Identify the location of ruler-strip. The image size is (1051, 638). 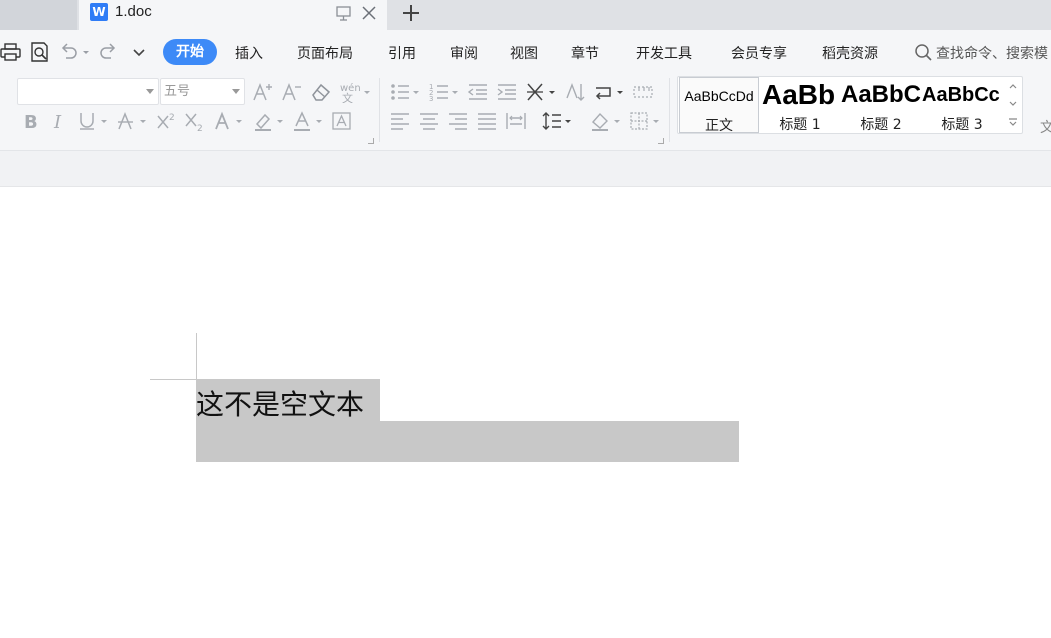
(525, 169).